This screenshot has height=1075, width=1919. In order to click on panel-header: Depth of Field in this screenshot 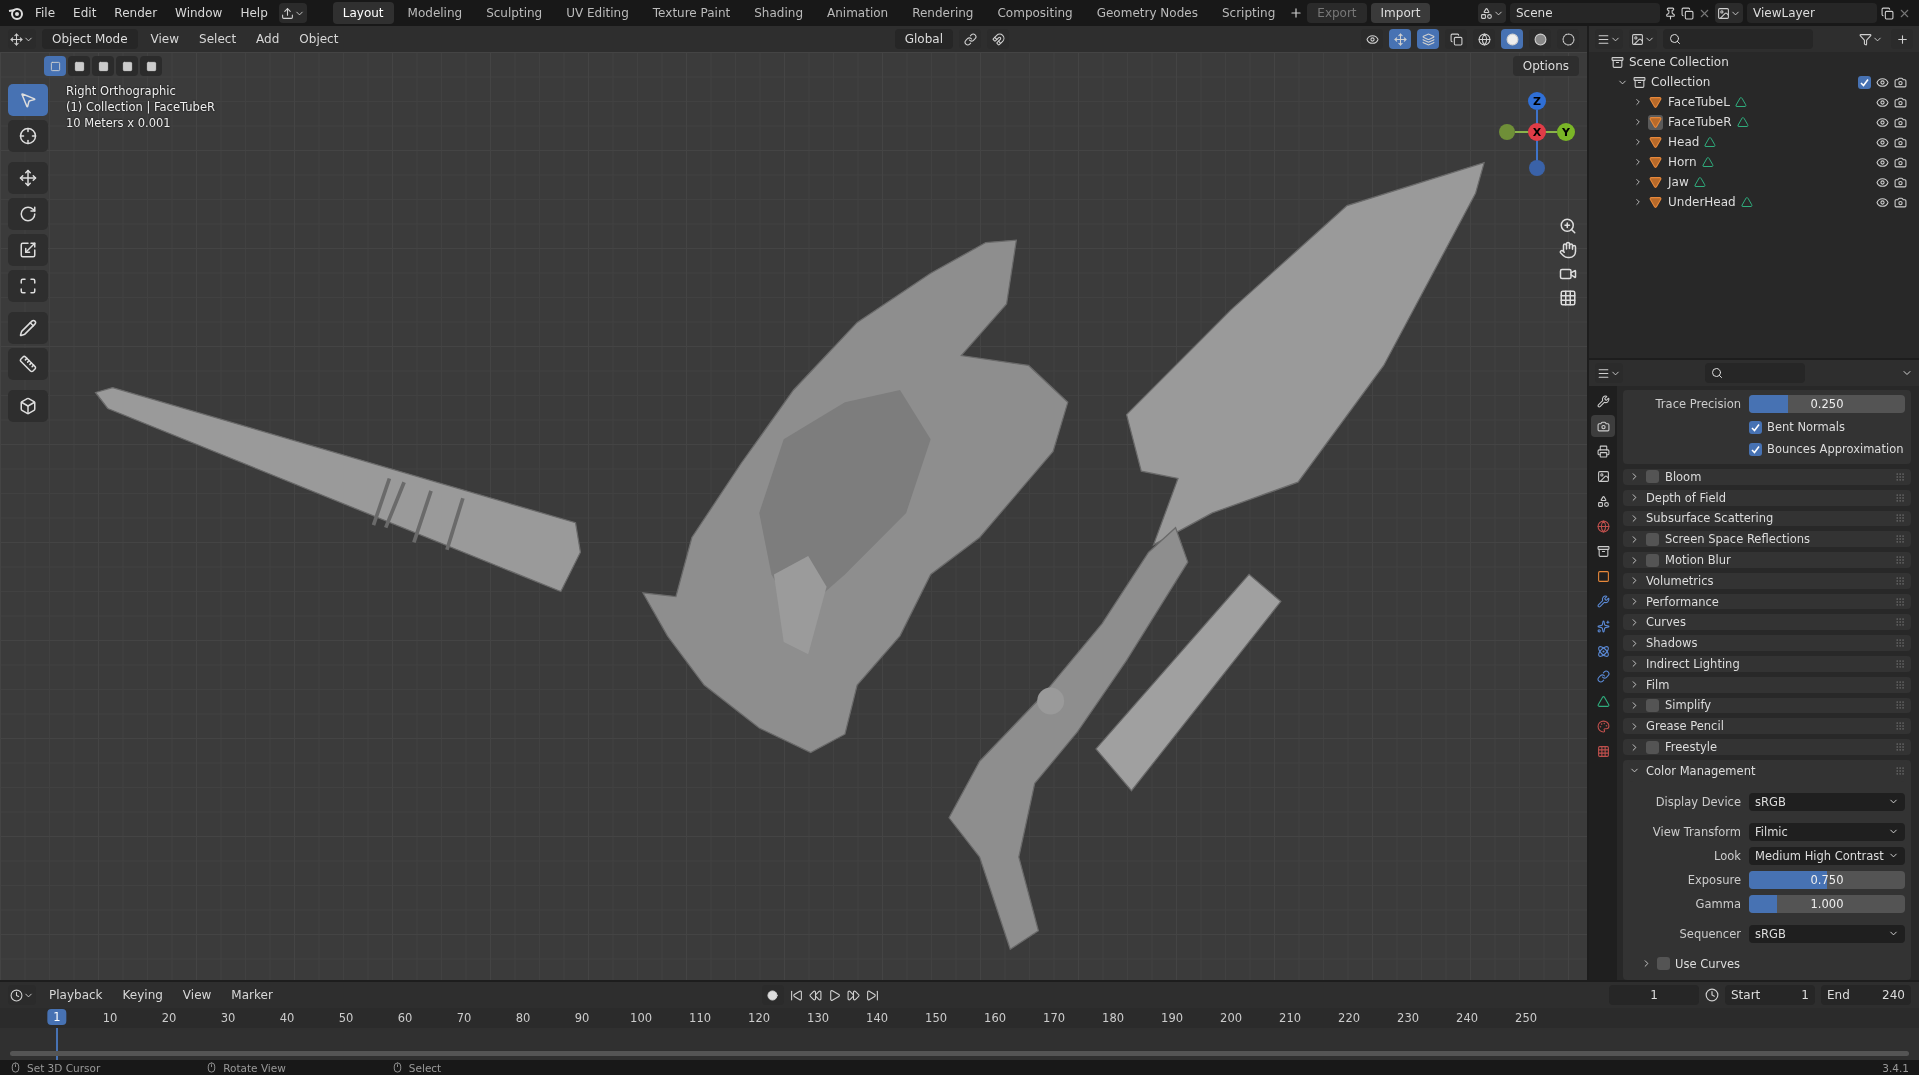, I will do `click(1767, 497)`.